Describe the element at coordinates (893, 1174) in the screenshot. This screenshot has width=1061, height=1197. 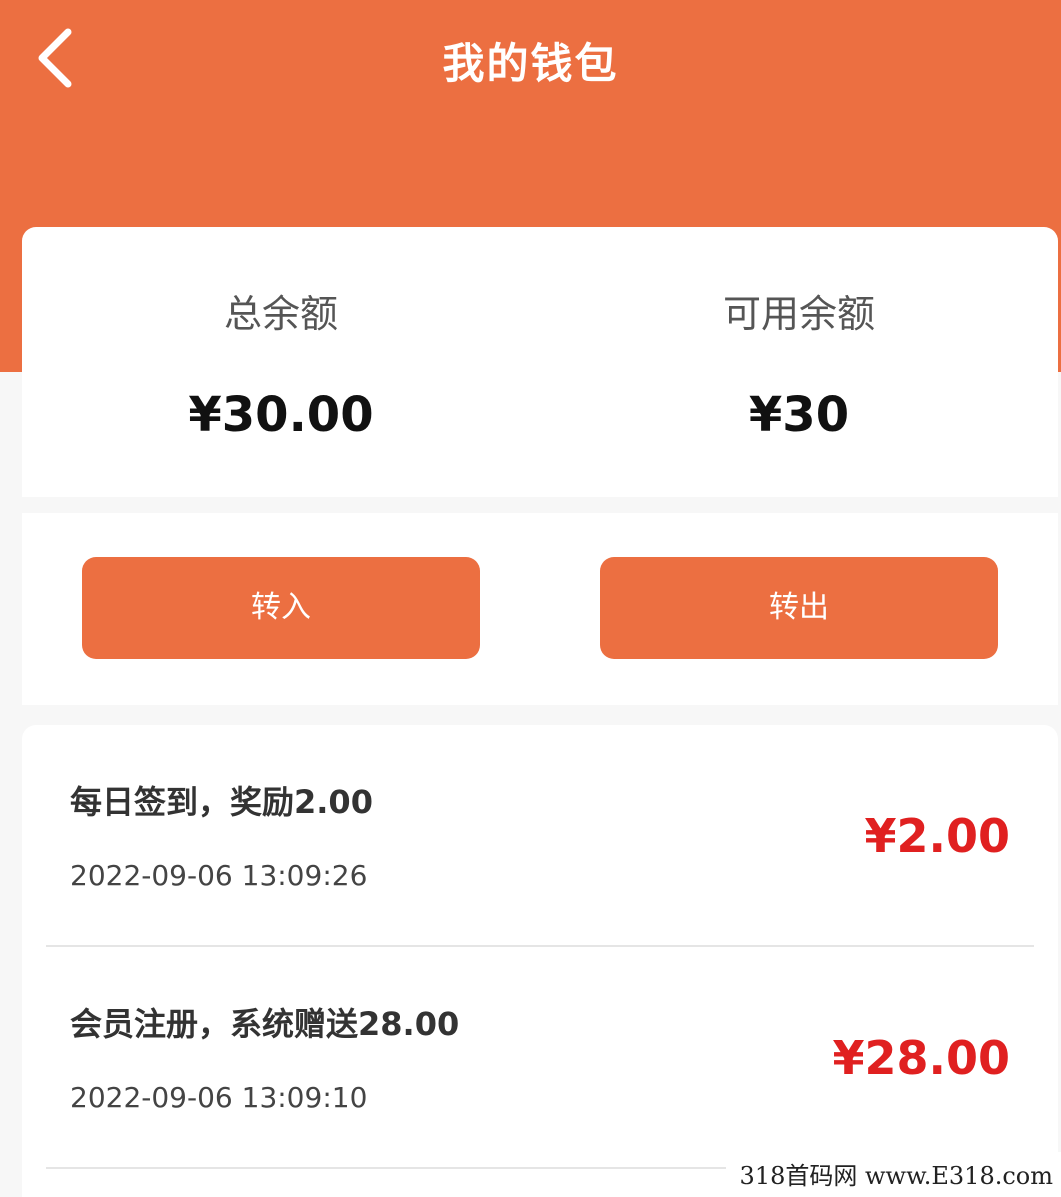
I see `watermark: 318首码网 www.E318.com` at that location.